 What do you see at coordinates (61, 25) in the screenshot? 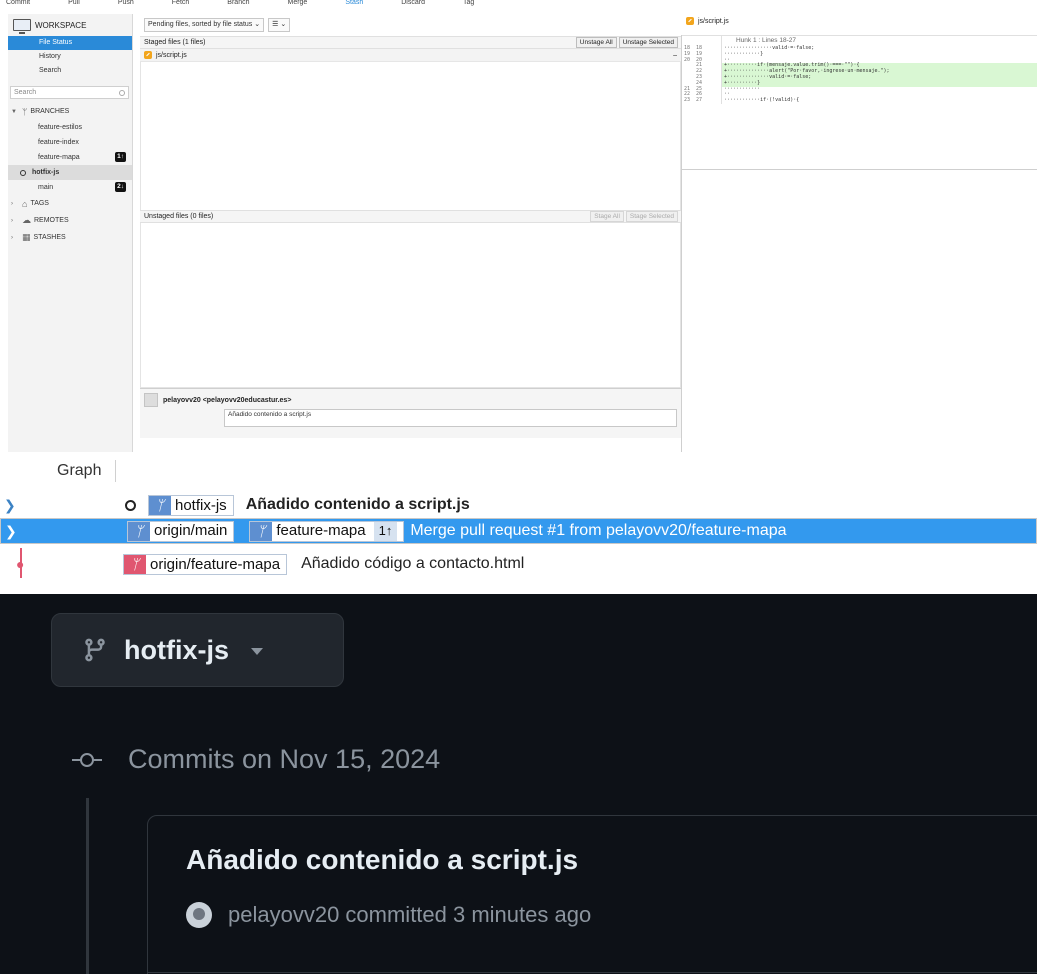
I see `workspace-label: WORKSPACE` at bounding box center [61, 25].